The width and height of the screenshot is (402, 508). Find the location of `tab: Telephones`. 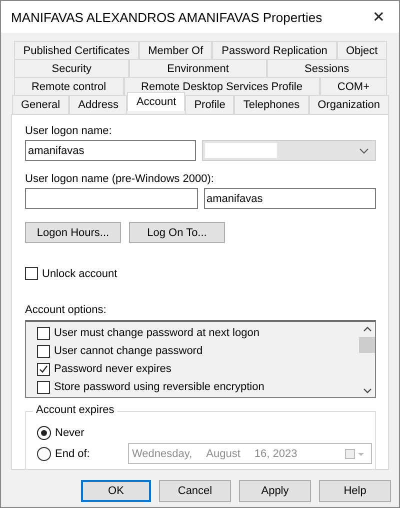

tab: Telephones is located at coordinates (271, 104).